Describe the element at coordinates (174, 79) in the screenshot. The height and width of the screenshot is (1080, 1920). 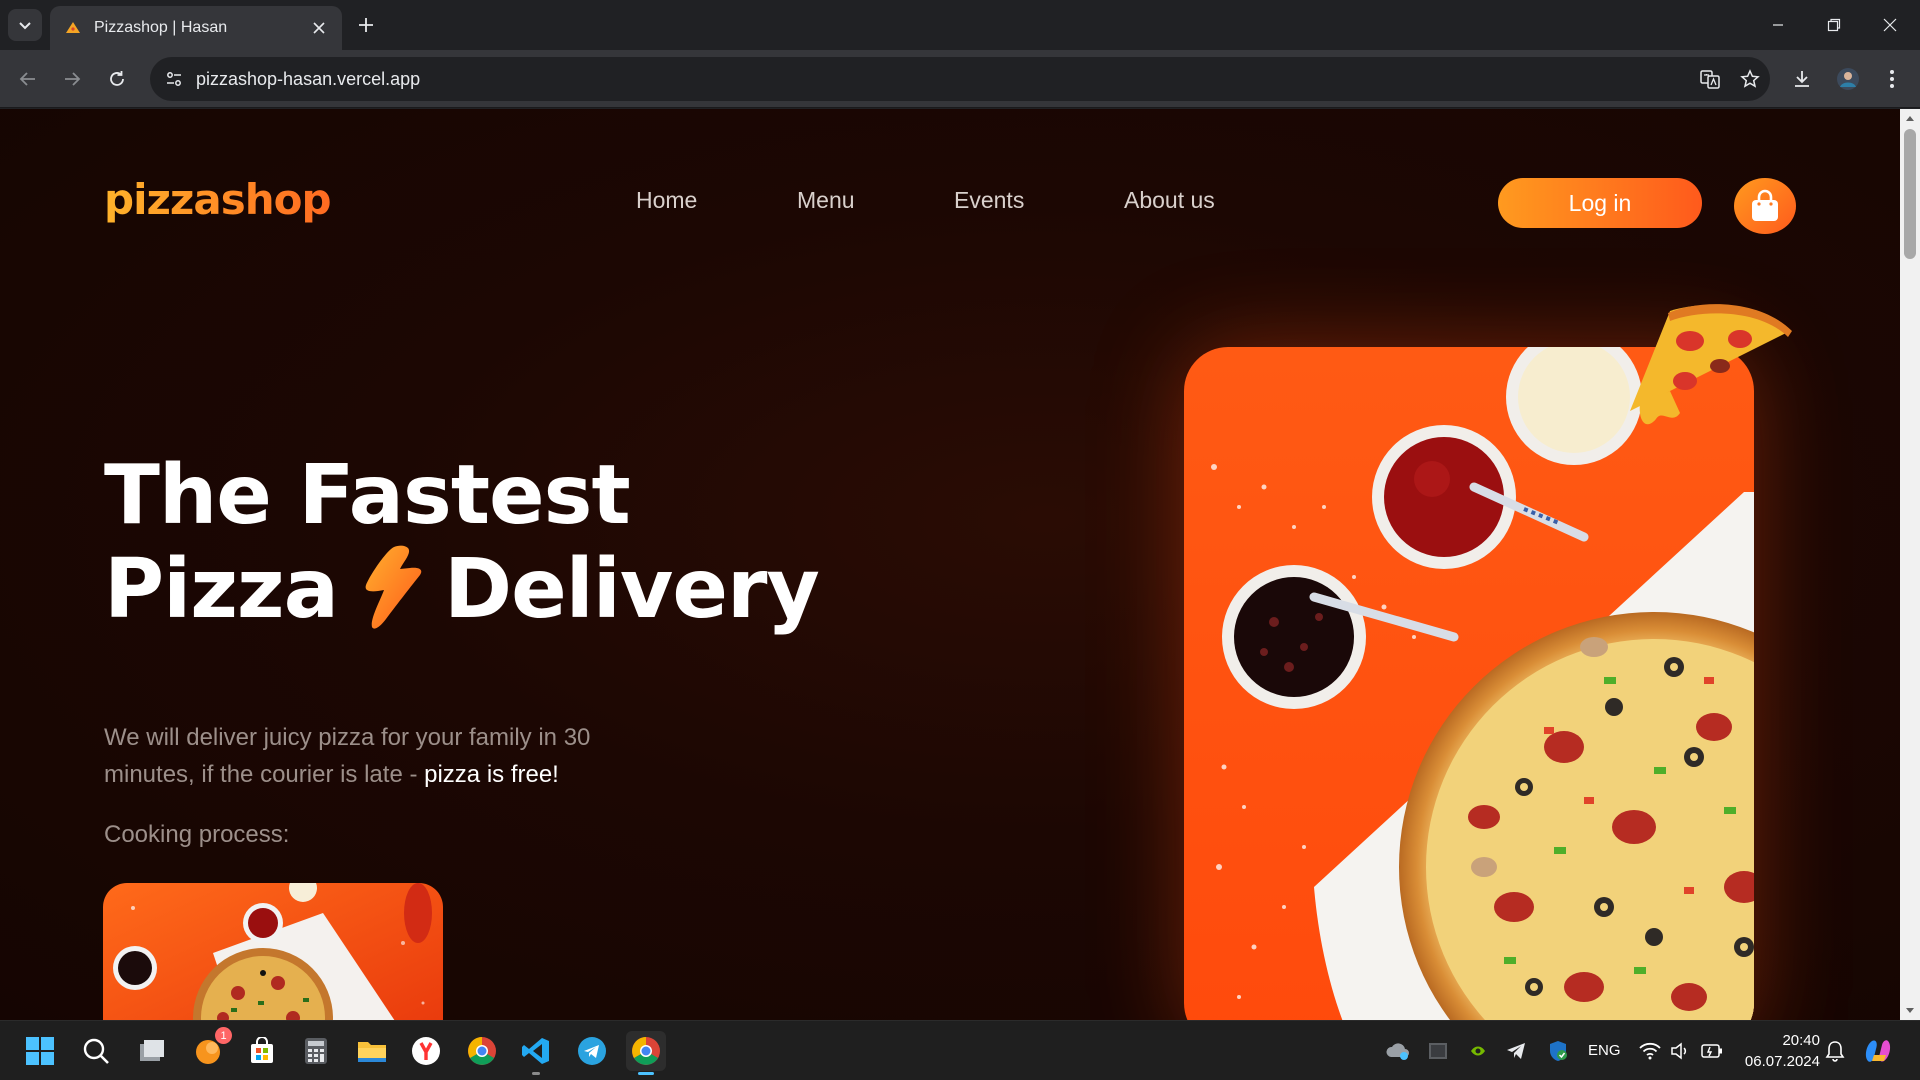
I see `site-settings-icon` at that location.